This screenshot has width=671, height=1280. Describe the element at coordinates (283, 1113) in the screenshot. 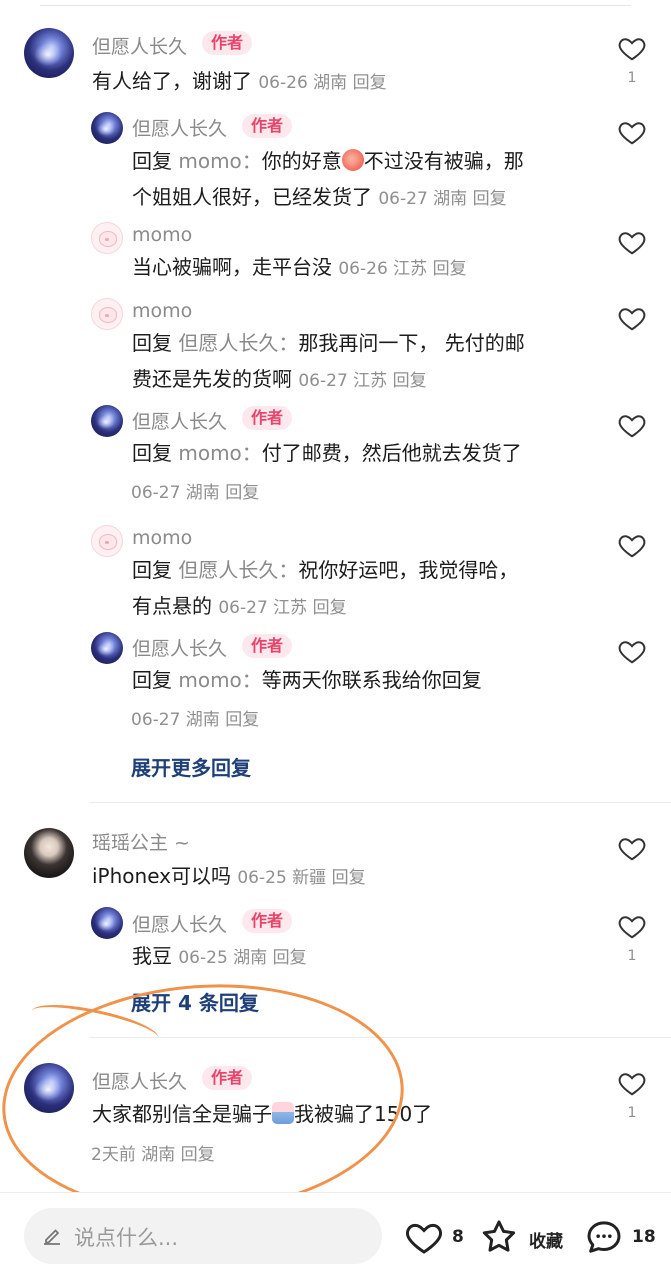

I see `cake-emoji-icon` at that location.